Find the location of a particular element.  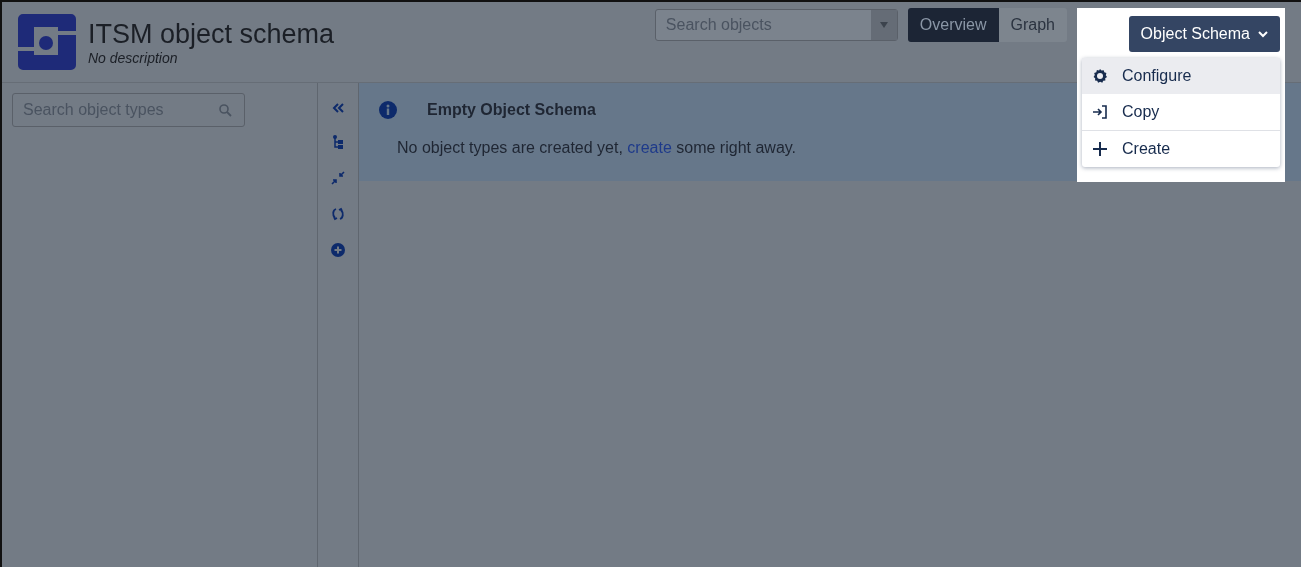

schema-title: ITSM object schema is located at coordinates (211, 34).